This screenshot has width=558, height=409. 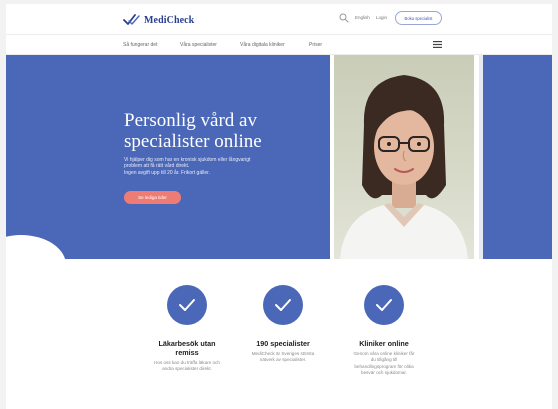 I want to click on nav-item-specialists: Våra specialister, so click(x=198, y=45).